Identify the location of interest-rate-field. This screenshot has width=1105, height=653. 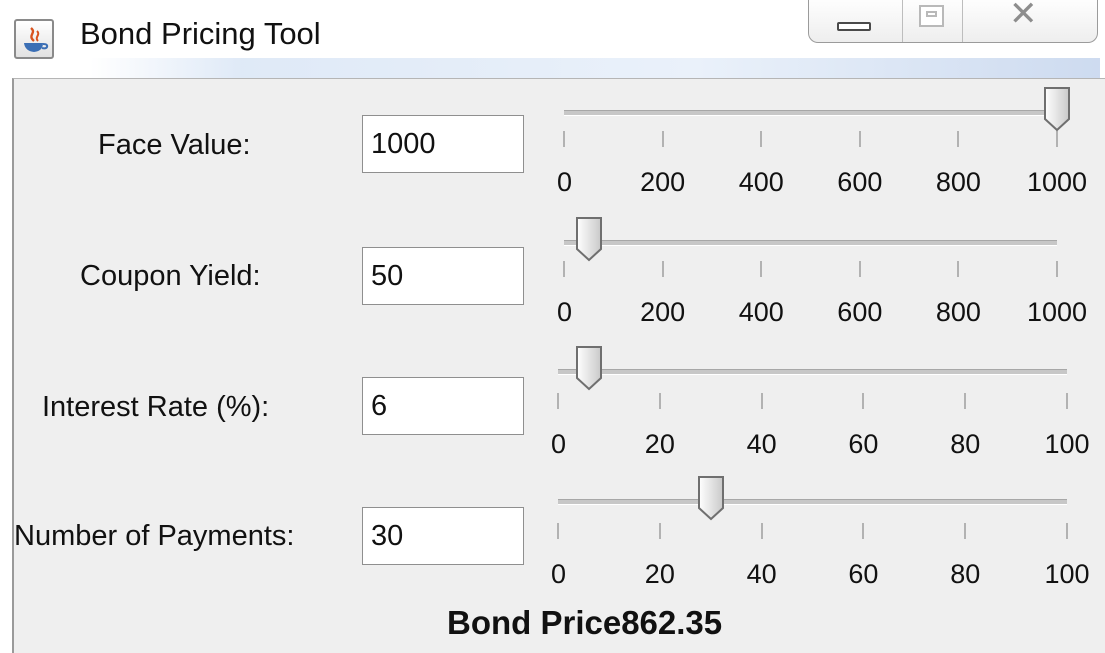
(443, 406).